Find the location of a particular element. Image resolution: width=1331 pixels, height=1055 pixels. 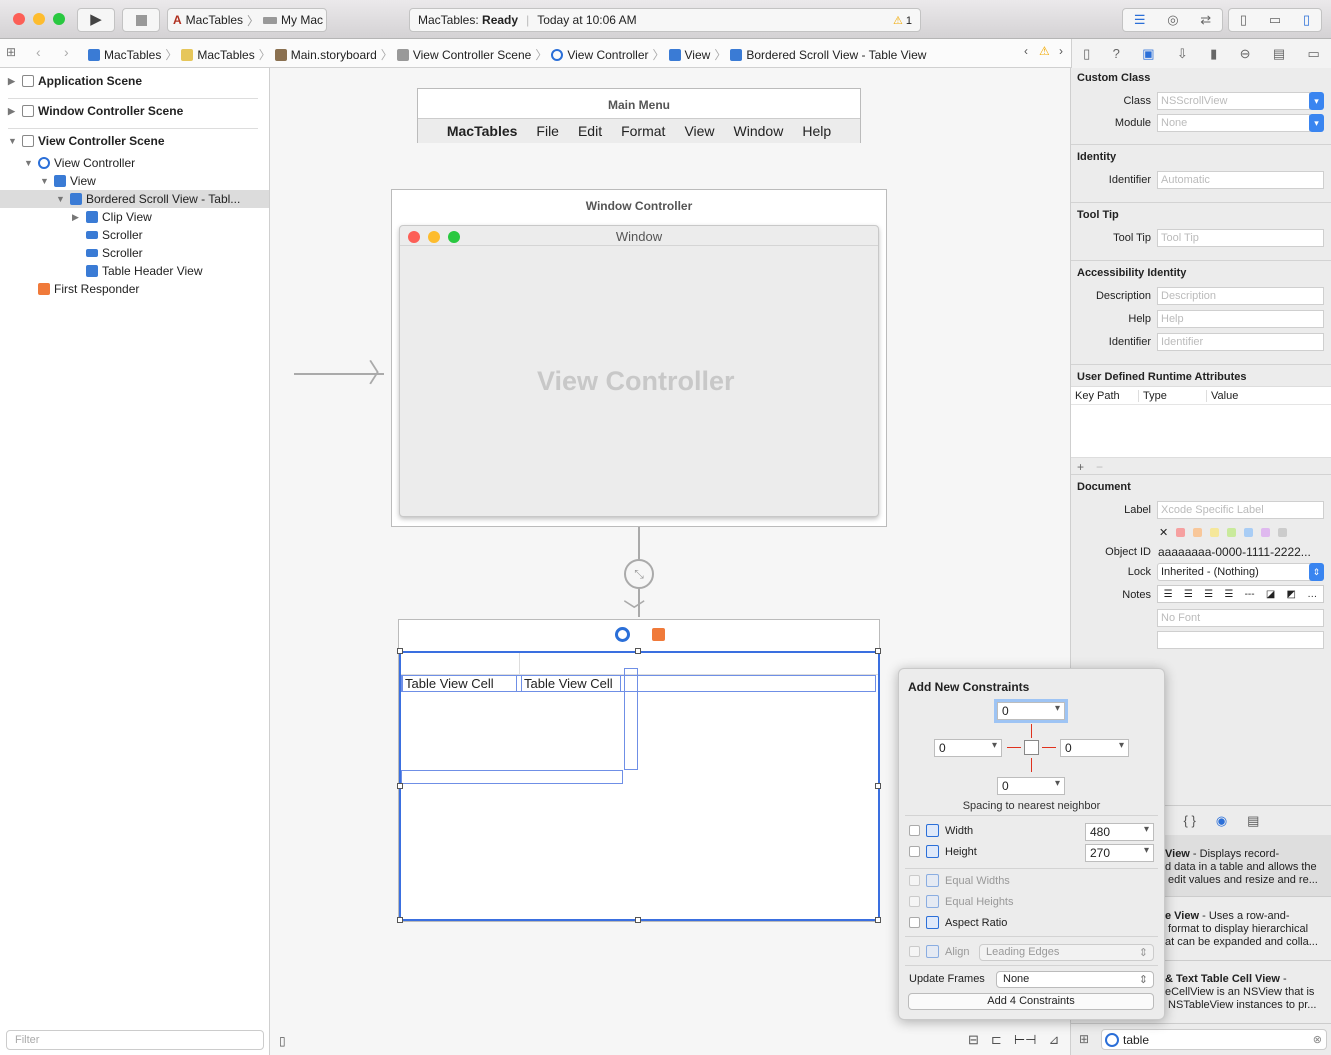

file-inspector-icon: ▯ is located at coordinates (1086, 54).